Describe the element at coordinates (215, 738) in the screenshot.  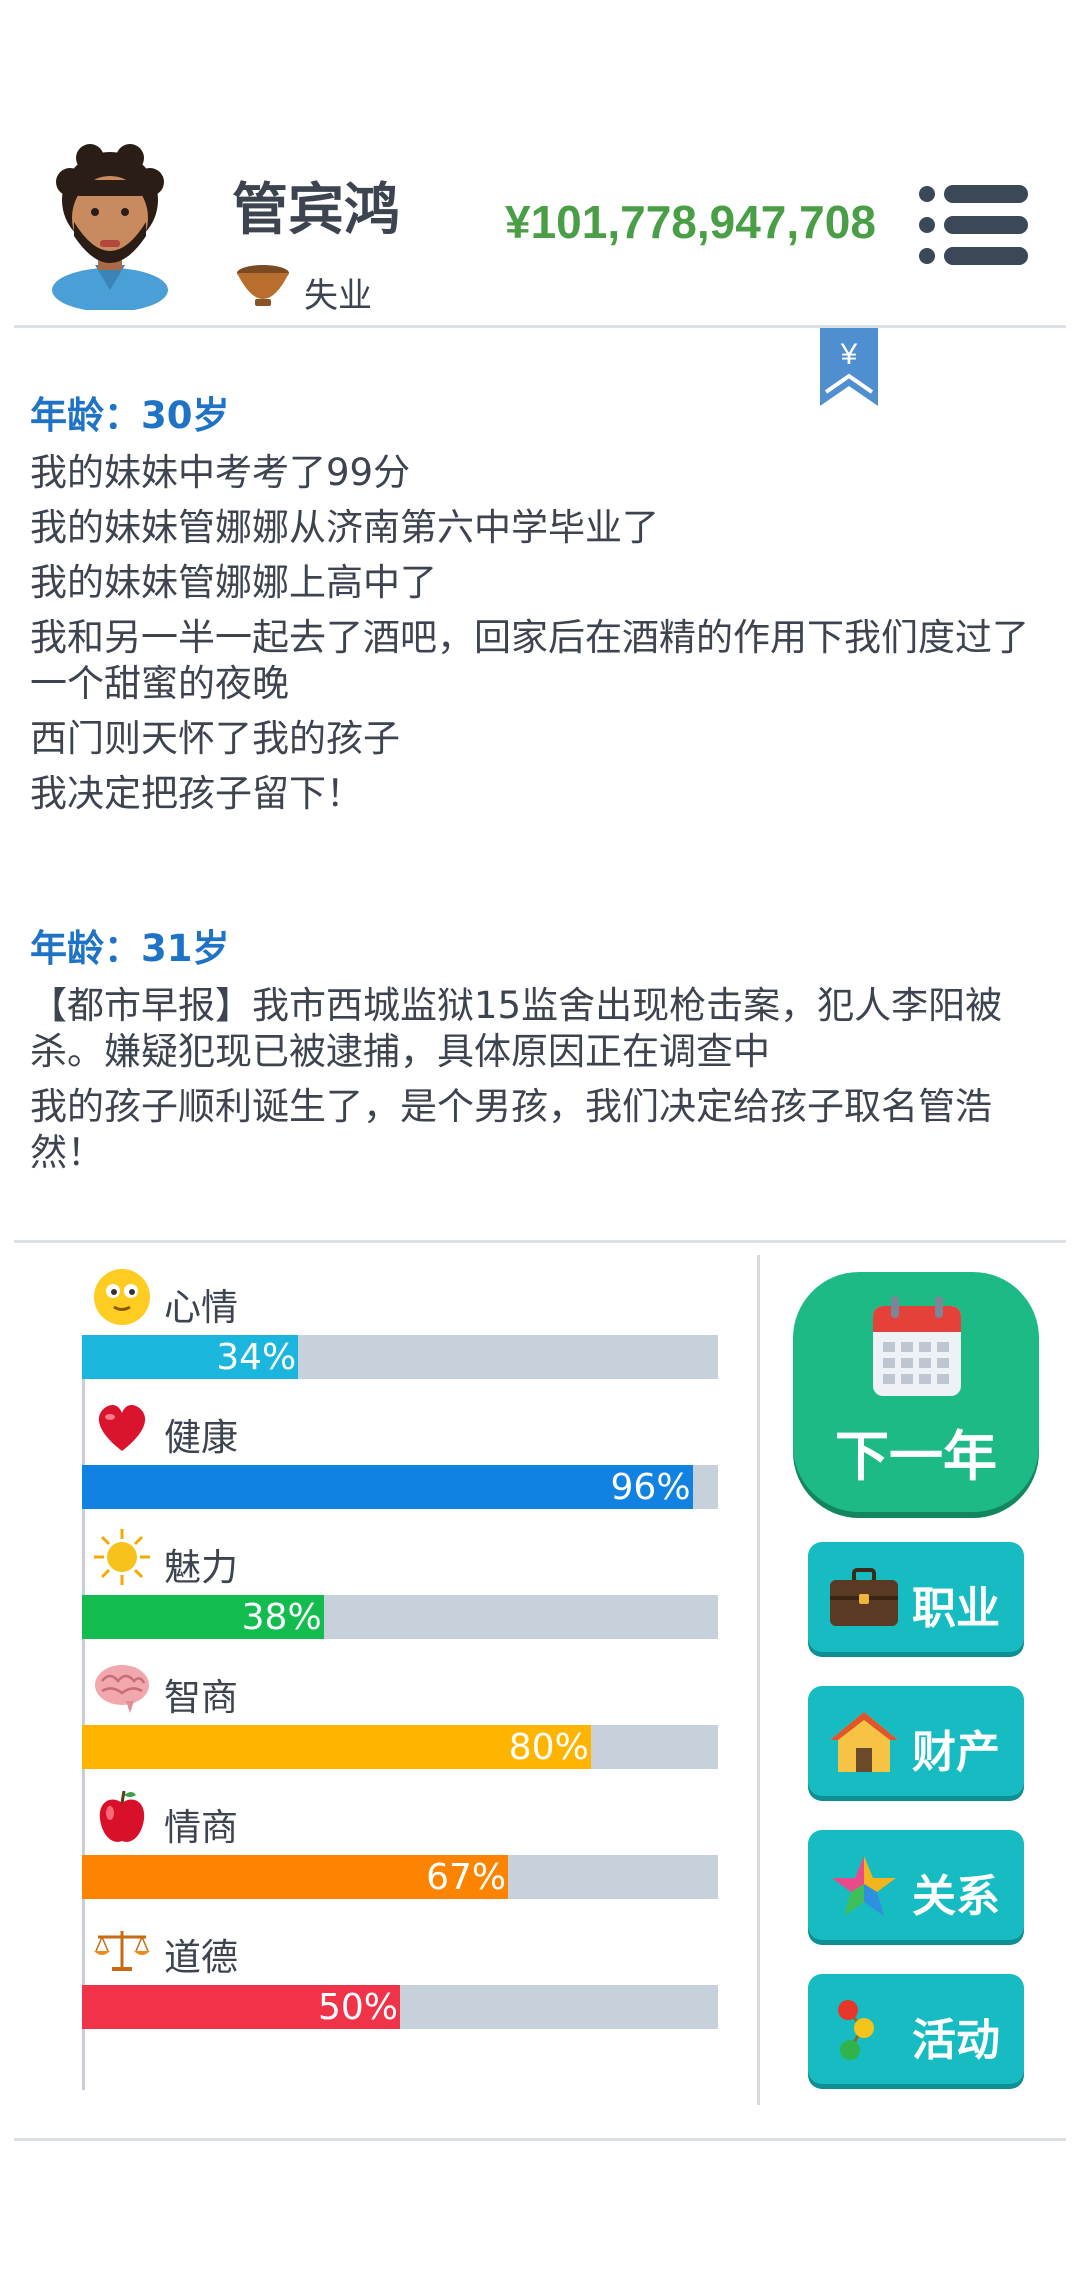
I see `log-entry: 西门则天怀了我的孩子` at that location.